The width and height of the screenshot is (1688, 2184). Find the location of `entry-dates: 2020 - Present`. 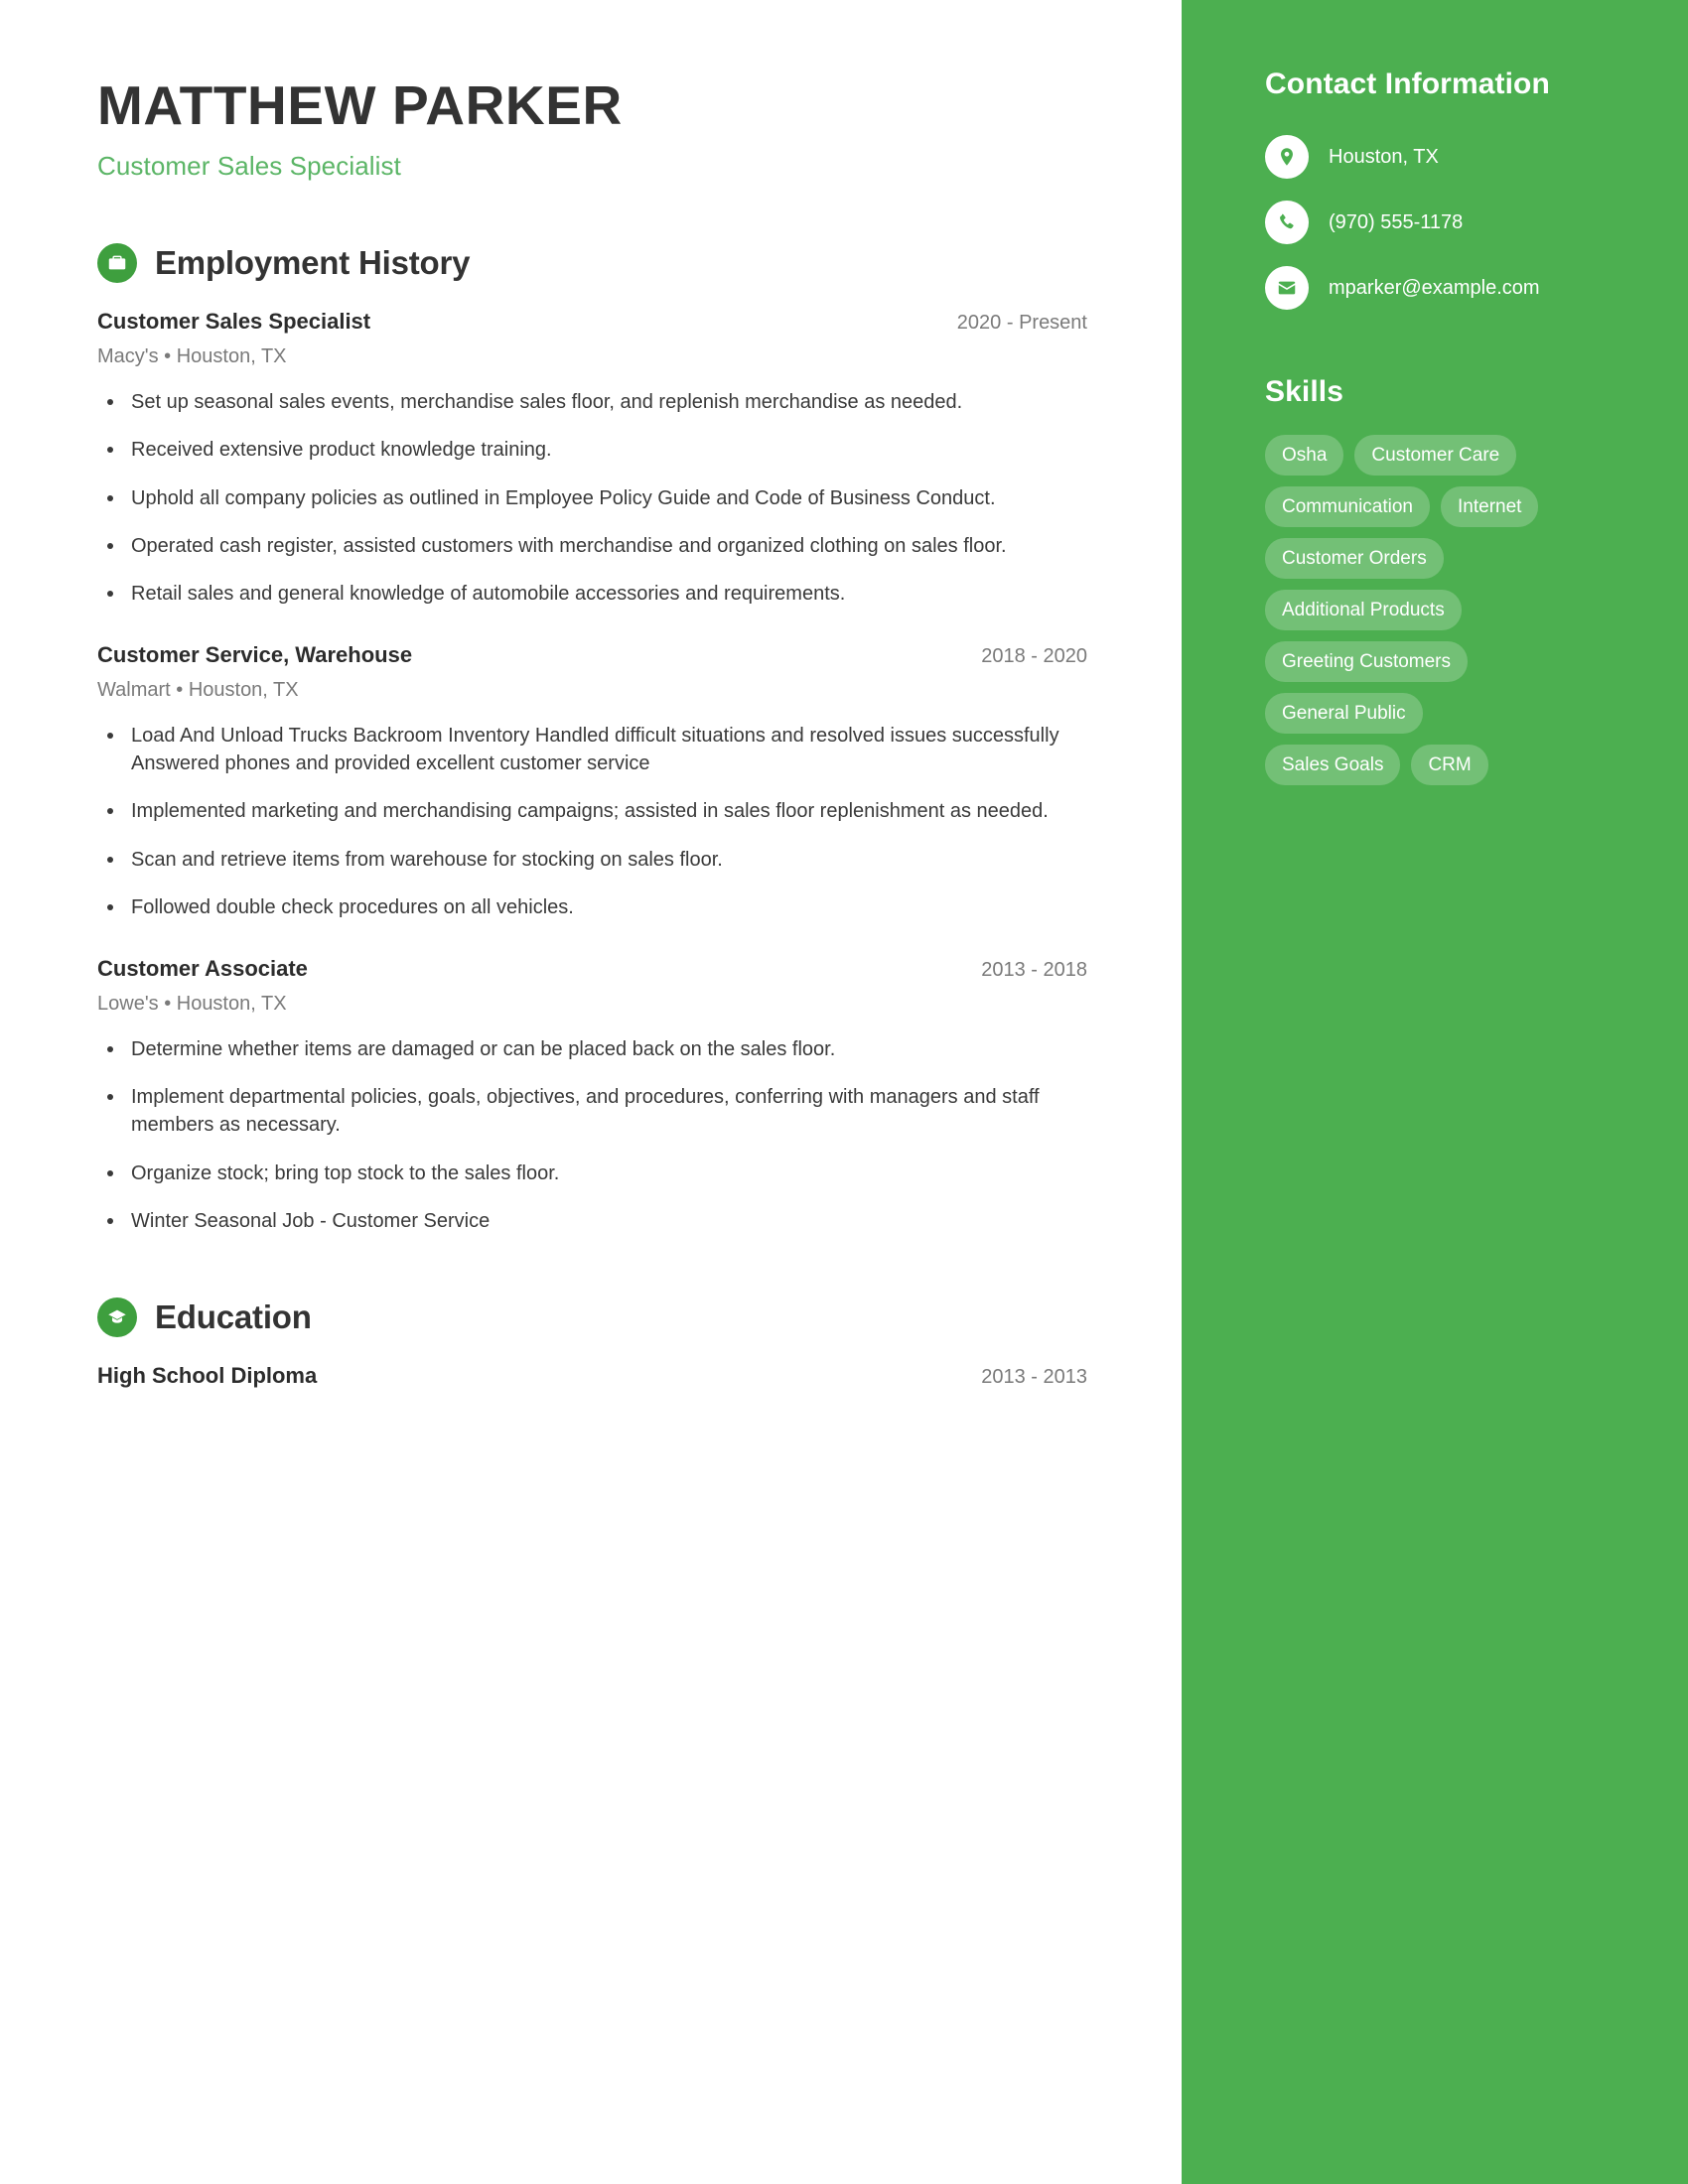

entry-dates: 2020 - Present is located at coordinates (1021, 322).